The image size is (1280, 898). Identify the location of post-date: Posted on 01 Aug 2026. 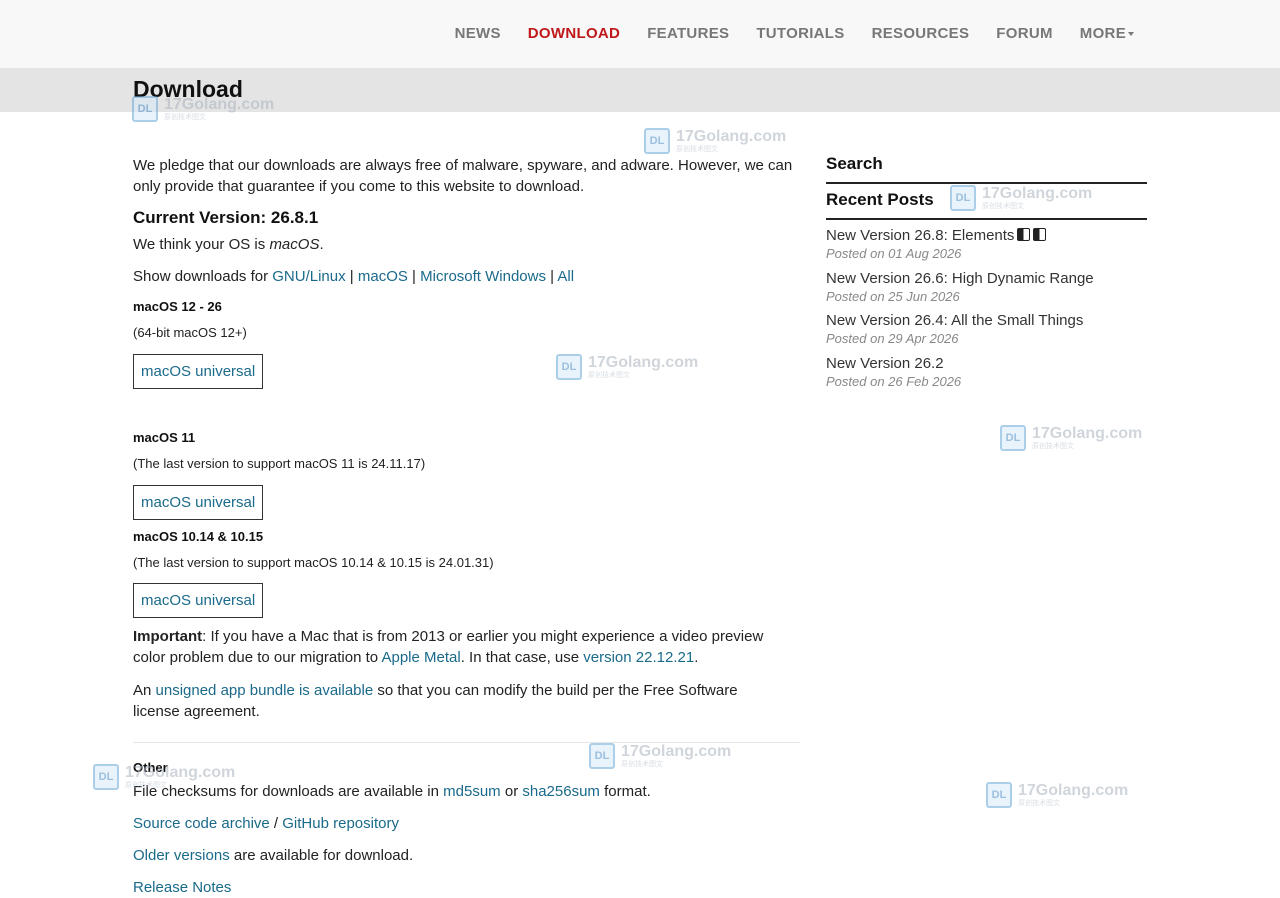
(894, 253).